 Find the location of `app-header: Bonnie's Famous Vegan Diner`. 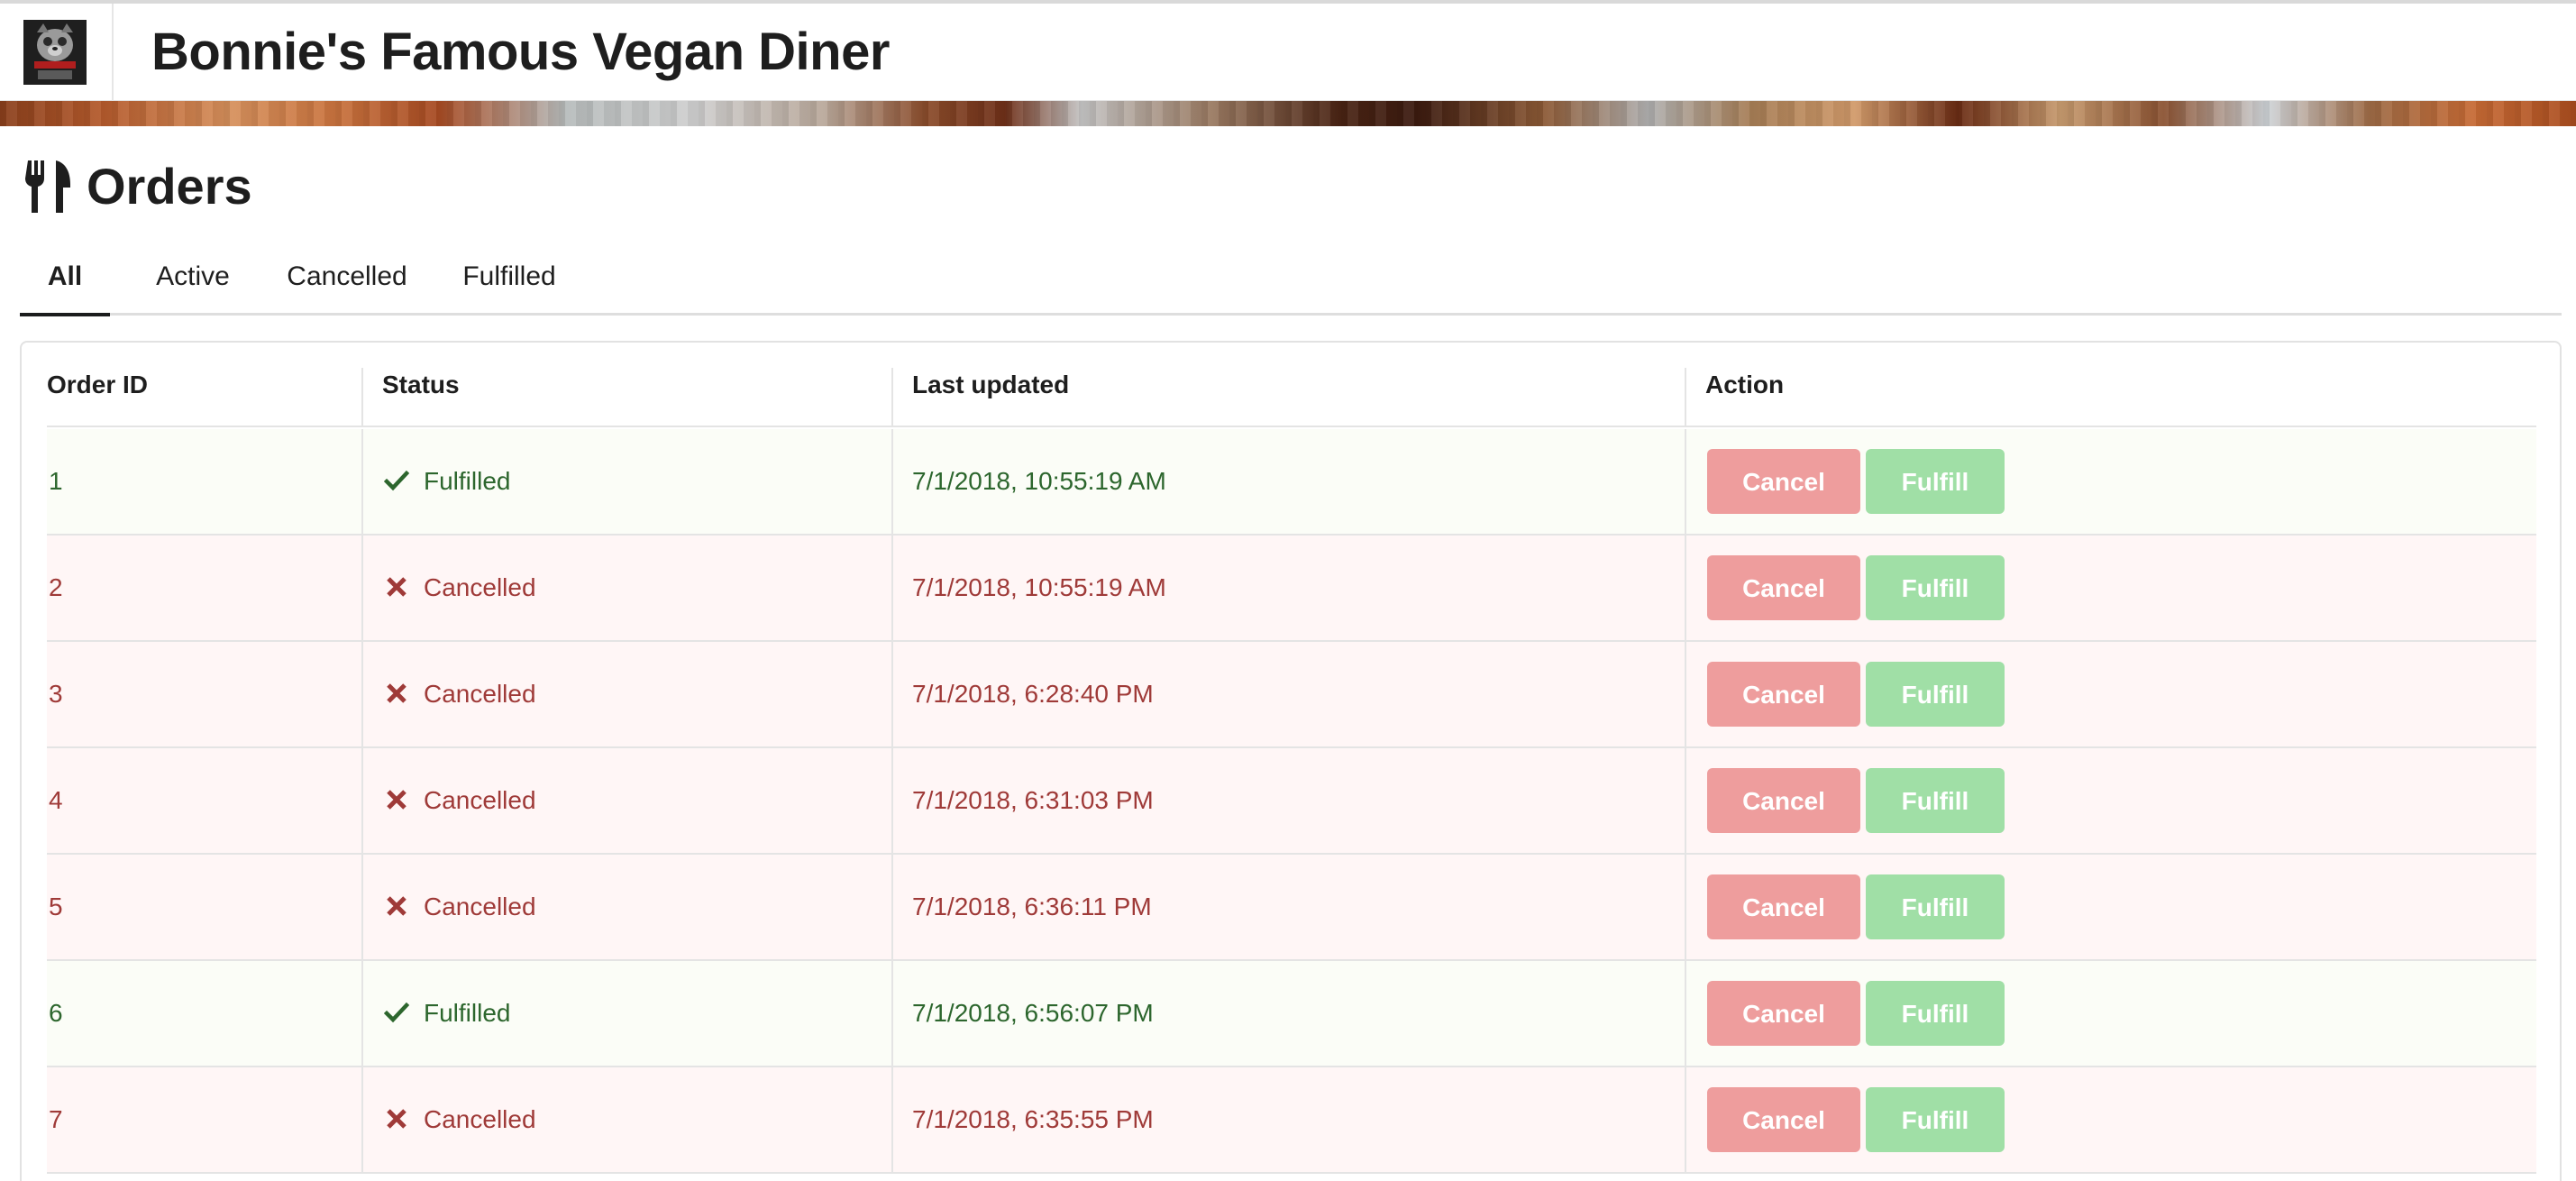

app-header: Bonnie's Famous Vegan Diner is located at coordinates (1288, 52).